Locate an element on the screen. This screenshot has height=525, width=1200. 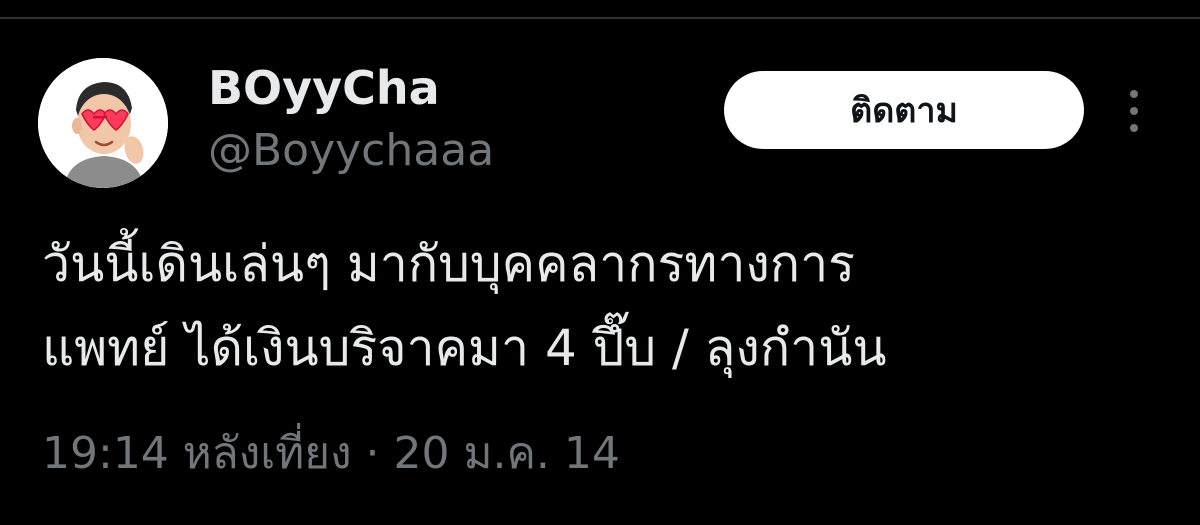
more-vertical-icon is located at coordinates (1134, 111).